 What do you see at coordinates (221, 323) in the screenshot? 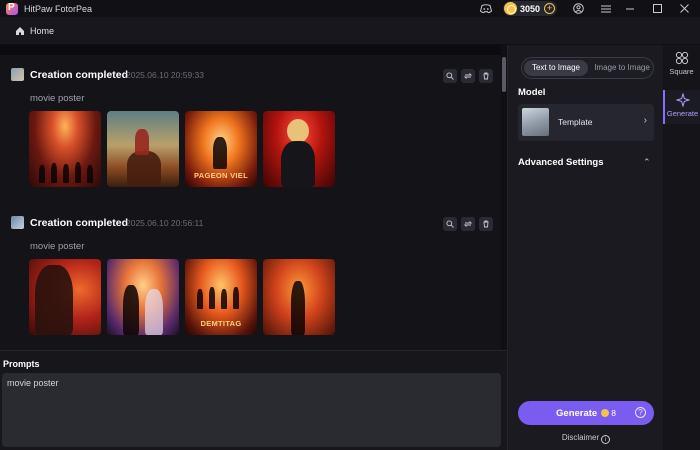
I see `poster-caption: DEMTITAG` at bounding box center [221, 323].